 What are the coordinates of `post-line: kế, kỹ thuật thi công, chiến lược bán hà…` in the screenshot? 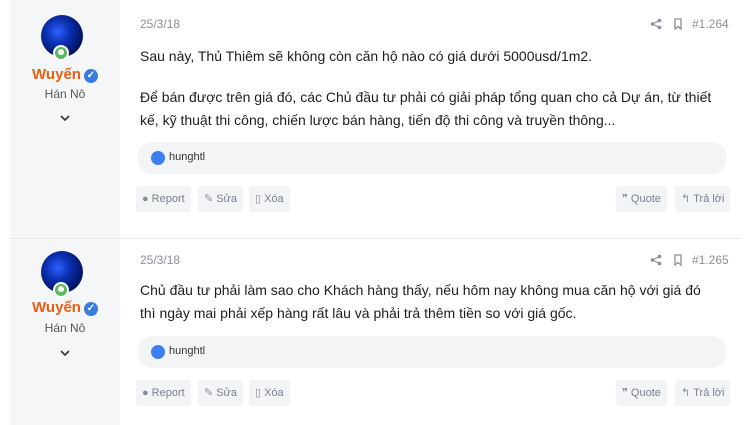 It's located at (378, 120).